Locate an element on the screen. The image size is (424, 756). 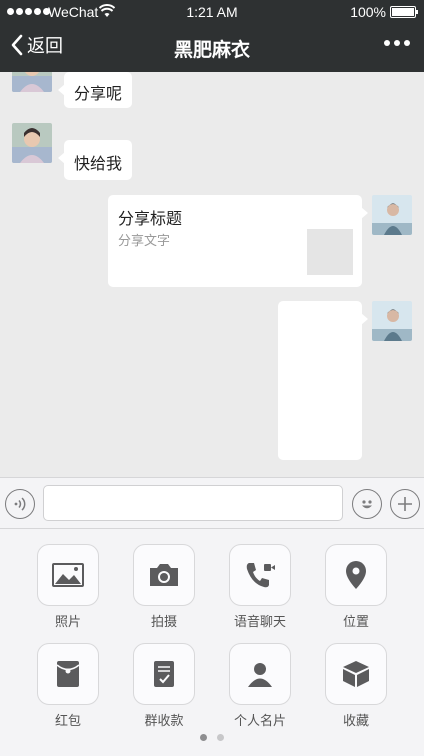
page-indicator is located at coordinates (212, 737).